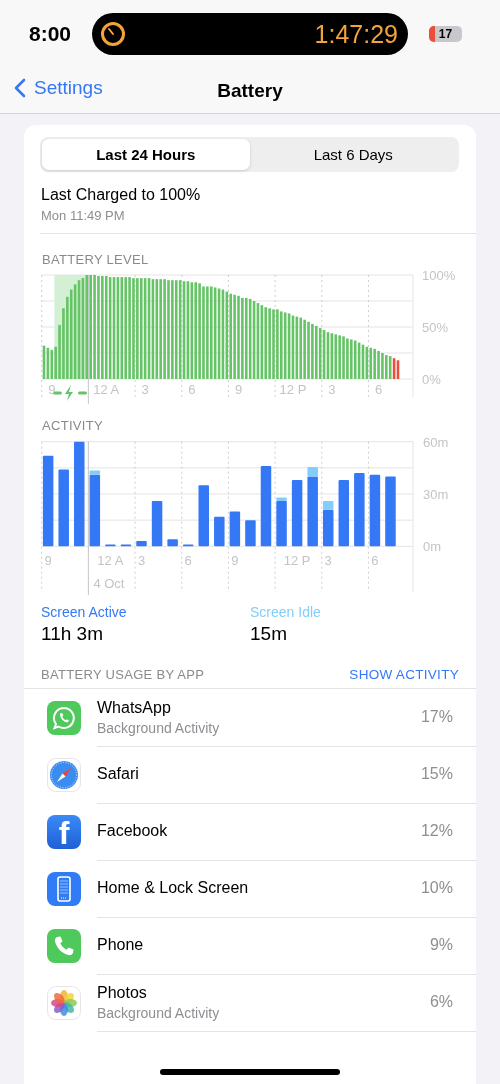 The image size is (500, 1084). I want to click on total-value: 15m, so click(269, 634).